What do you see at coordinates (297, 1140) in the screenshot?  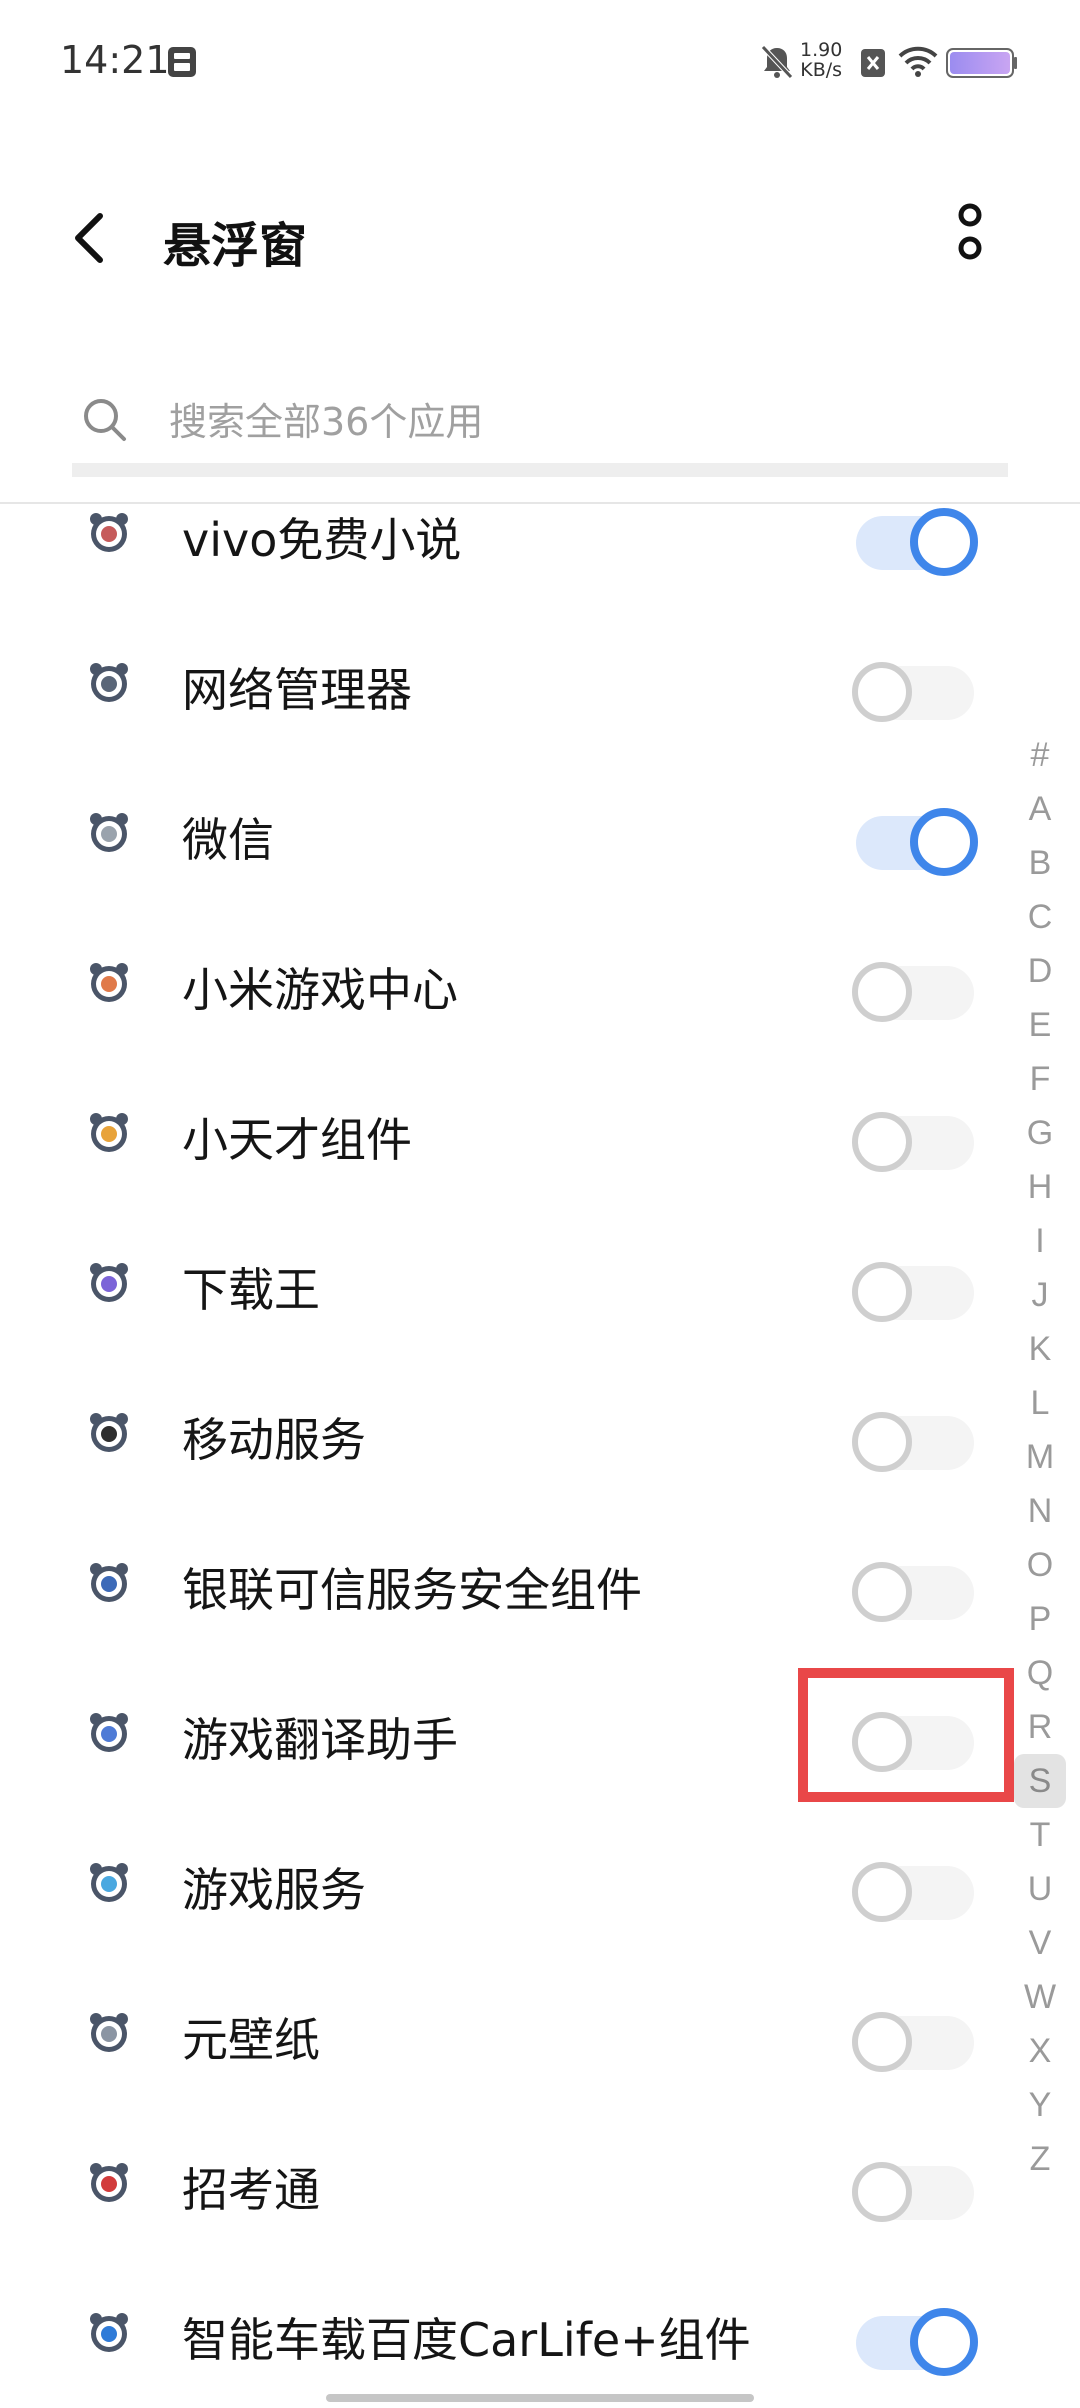 I see `app-label: 小天才组件` at bounding box center [297, 1140].